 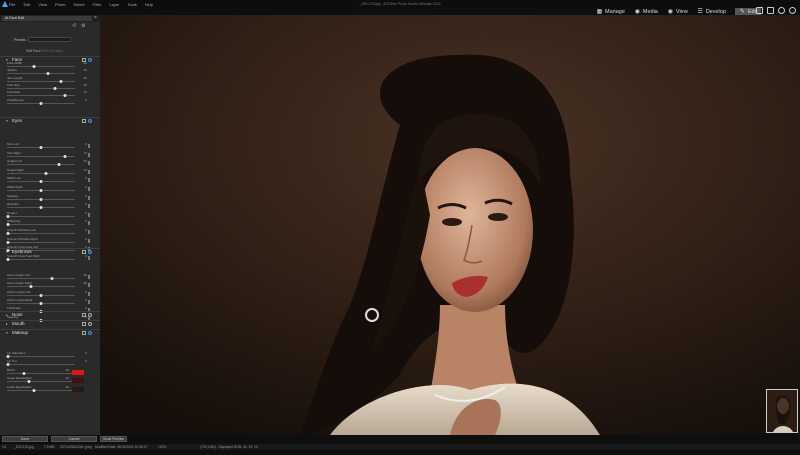 I want to click on section-eyebrows: ▾ Eyebrows, so click(x=50, y=251).